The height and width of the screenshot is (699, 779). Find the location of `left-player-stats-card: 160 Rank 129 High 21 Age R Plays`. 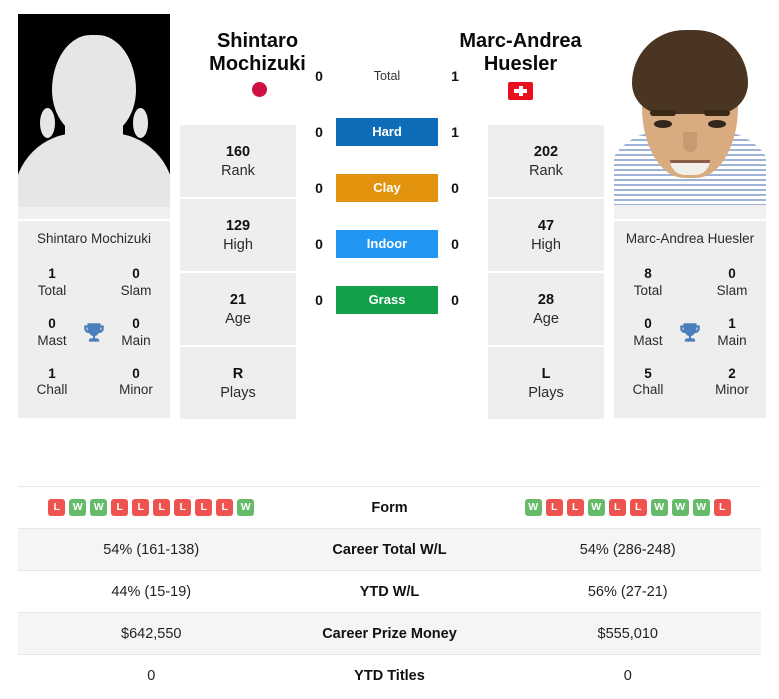

left-player-stats-card: 160 Rank 129 High 21 Age R Plays is located at coordinates (238, 272).